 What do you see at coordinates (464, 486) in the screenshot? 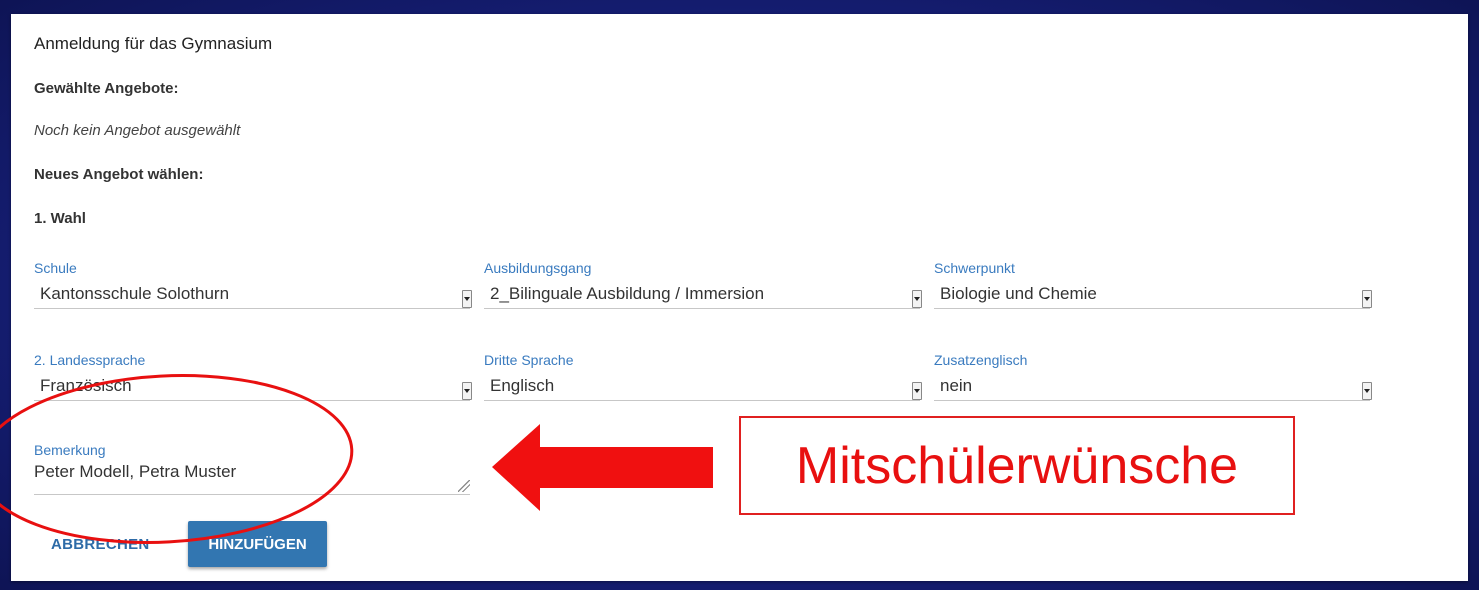
I see `resize-handle-icon` at bounding box center [464, 486].